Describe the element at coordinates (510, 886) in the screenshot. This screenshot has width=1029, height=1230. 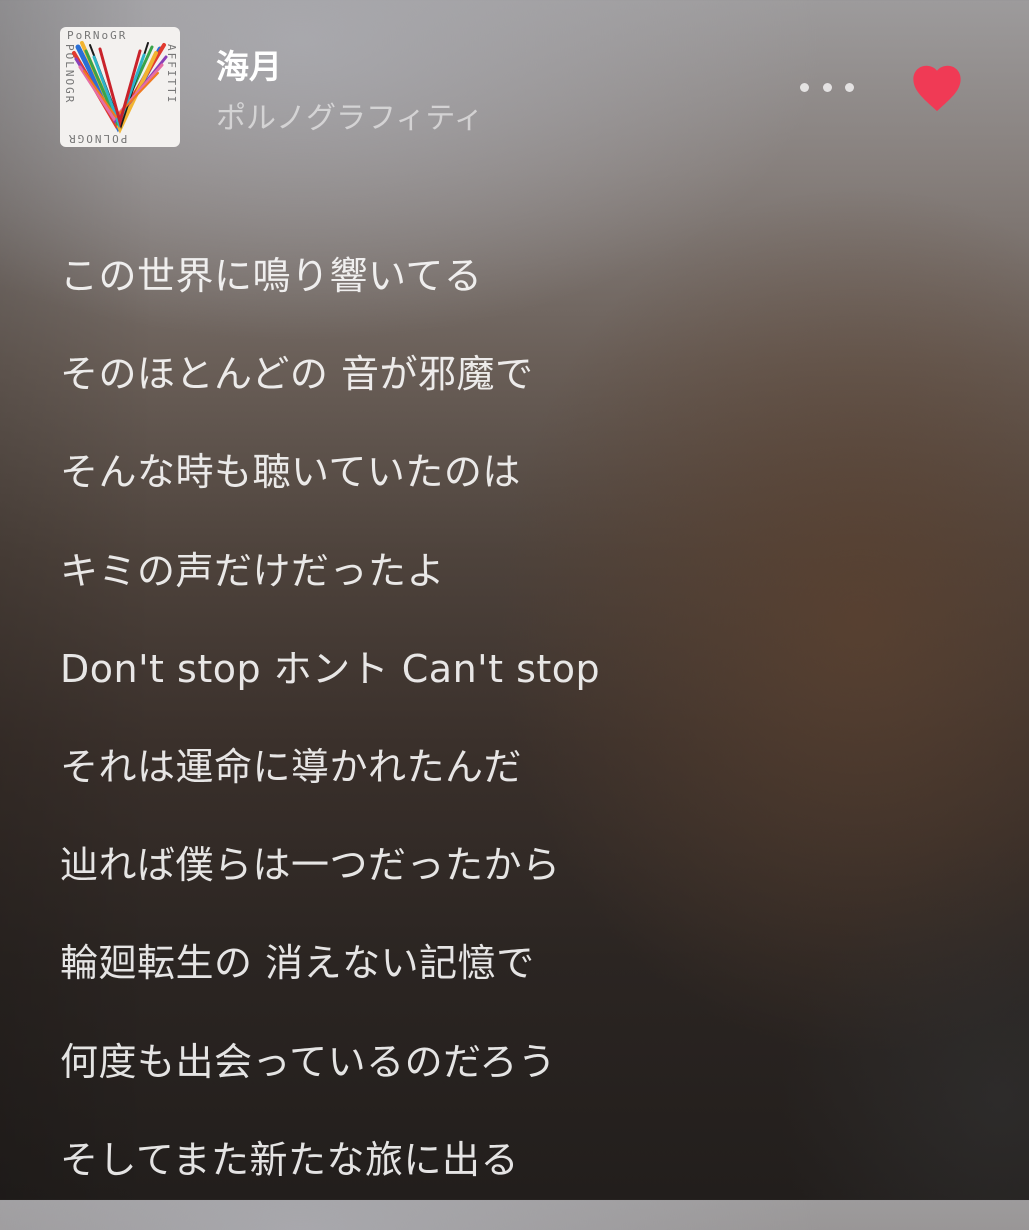
I see `lyric-line: 辿れば僕らは一つだったから` at that location.